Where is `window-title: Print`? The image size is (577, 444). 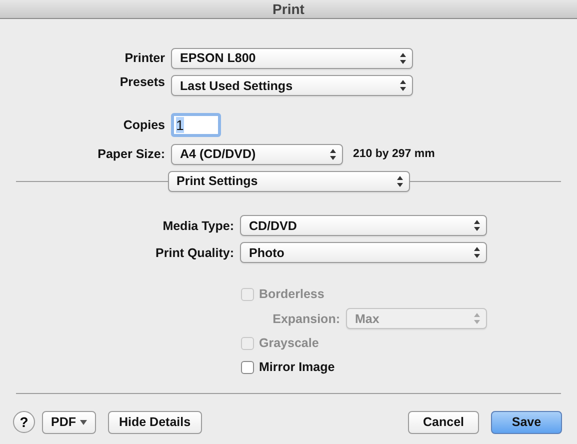
window-title: Print is located at coordinates (288, 9).